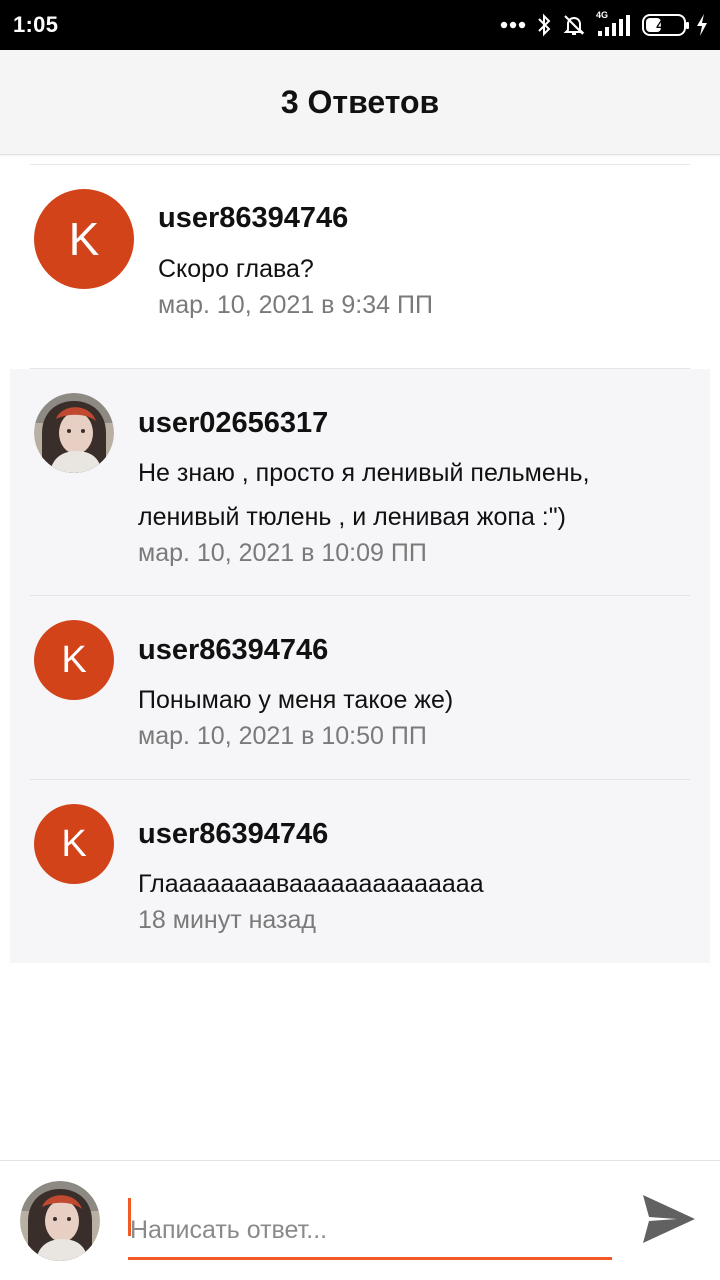 The height and width of the screenshot is (1280, 720). I want to click on input-underline, so click(370, 1258).